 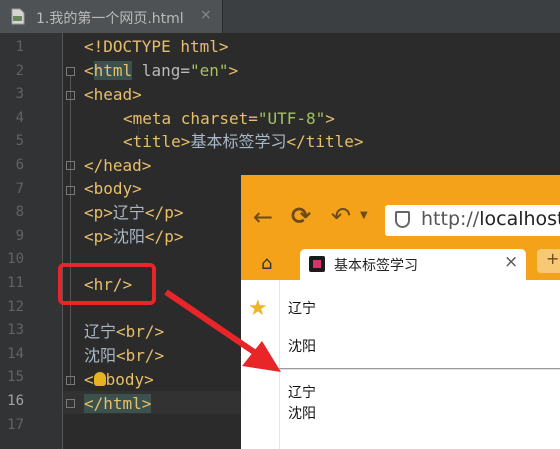 What do you see at coordinates (222, 330) in the screenshot?
I see `annotation-arrow` at bounding box center [222, 330].